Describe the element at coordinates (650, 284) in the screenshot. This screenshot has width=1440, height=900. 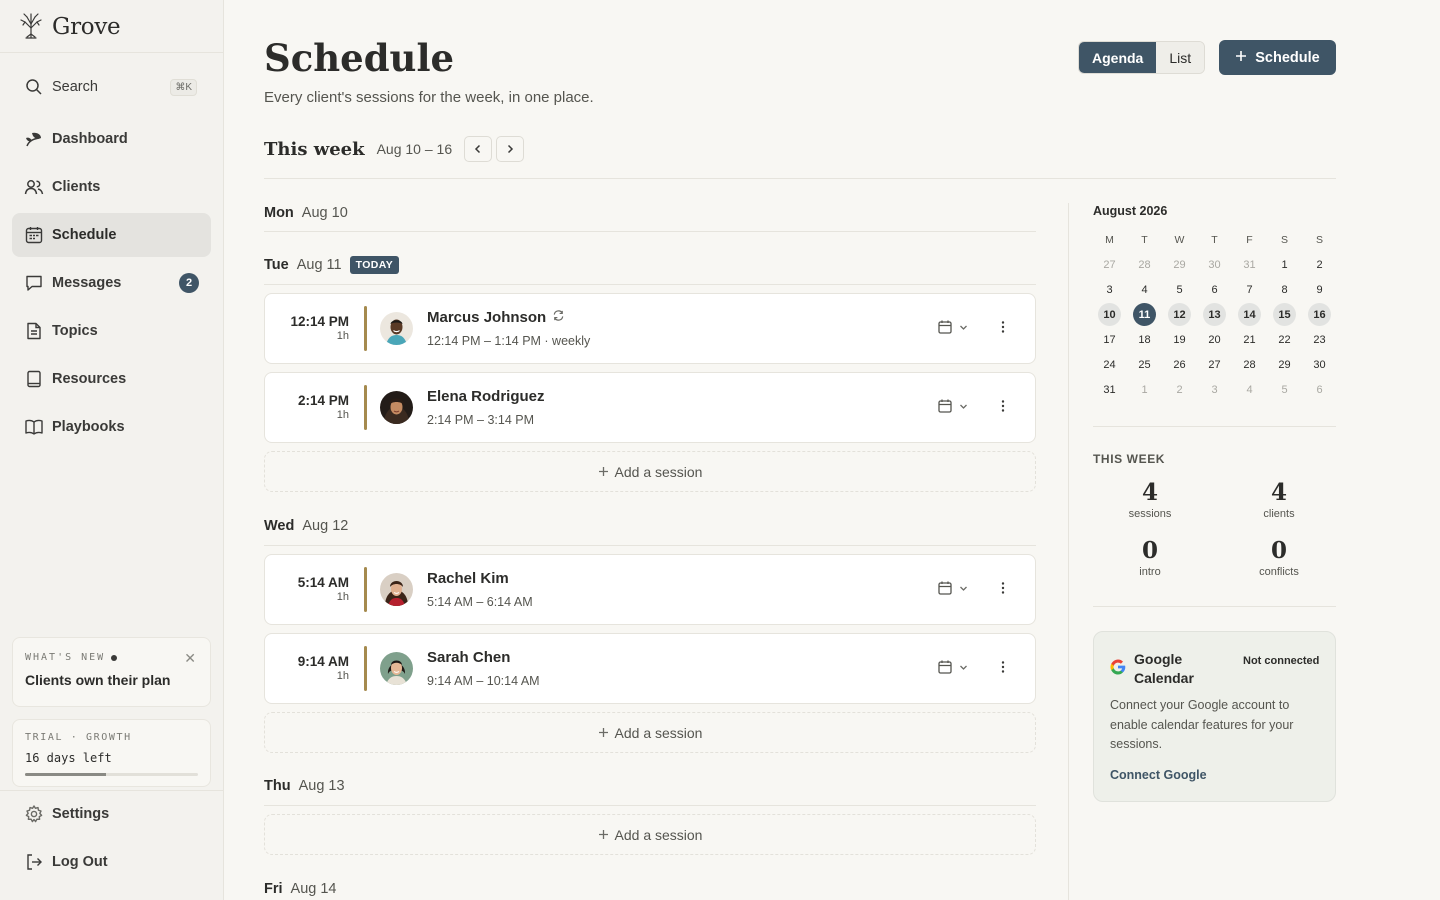
I see `day-divider` at that location.